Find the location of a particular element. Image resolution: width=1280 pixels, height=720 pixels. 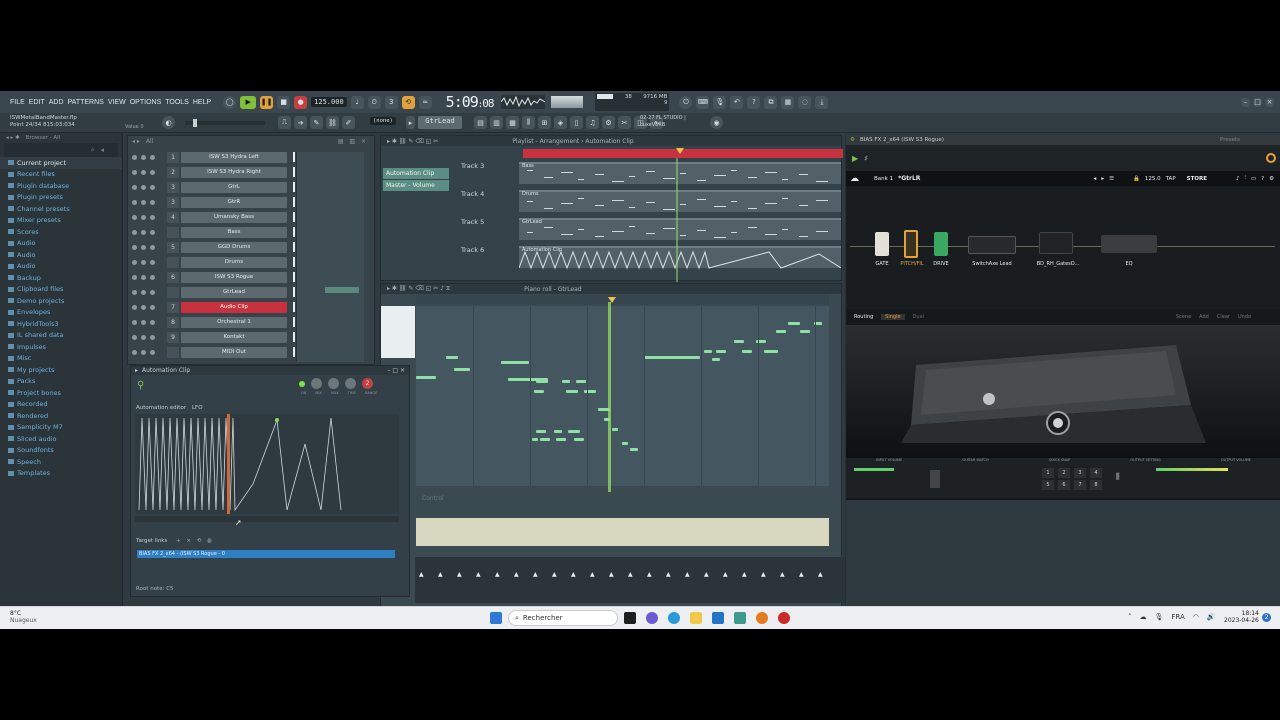

chat-icon: ◌ is located at coordinates (805, 102).